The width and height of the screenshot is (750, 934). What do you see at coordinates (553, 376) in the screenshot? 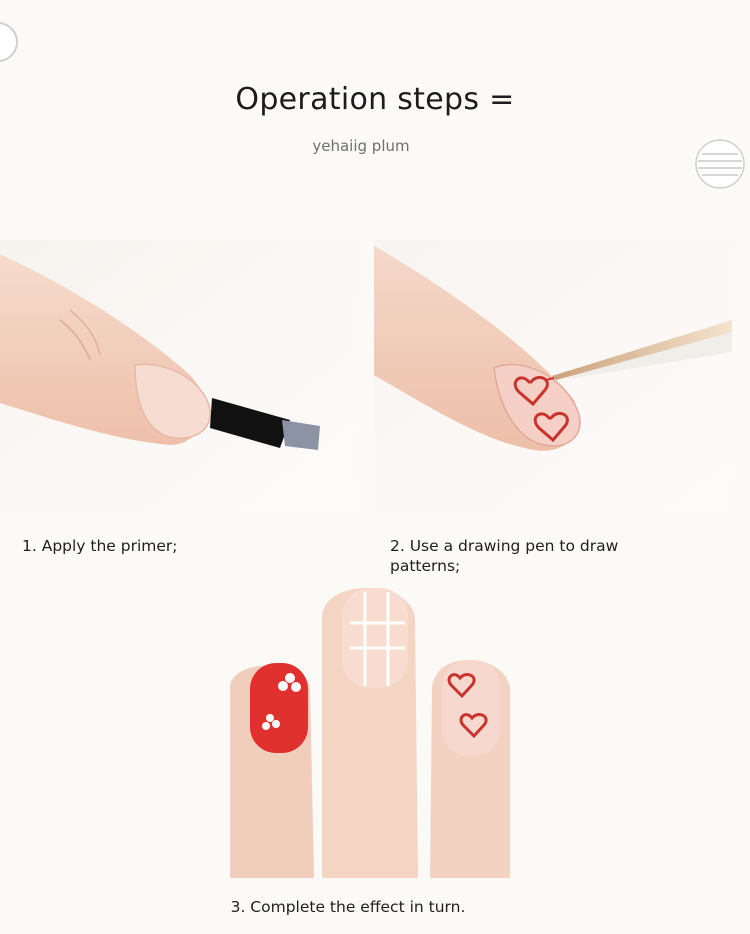
I see `step-2-image` at bounding box center [553, 376].